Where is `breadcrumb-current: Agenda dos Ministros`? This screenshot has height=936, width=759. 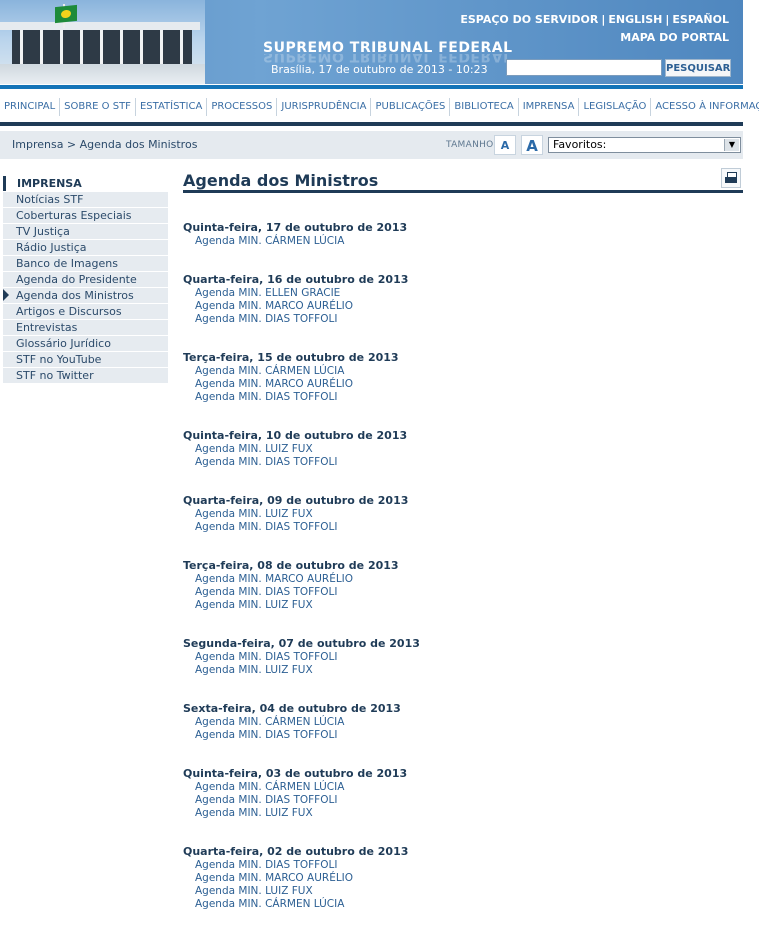 breadcrumb-current: Agenda dos Ministros is located at coordinates (138, 144).